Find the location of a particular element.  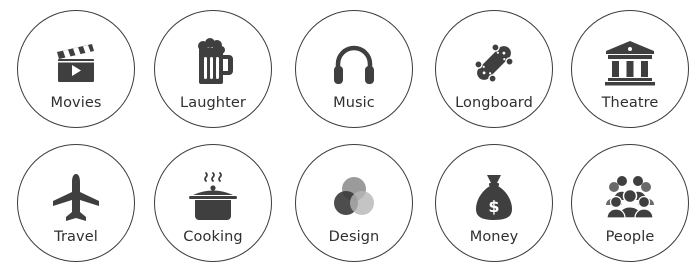

interest-label: Travel is located at coordinates (76, 237).